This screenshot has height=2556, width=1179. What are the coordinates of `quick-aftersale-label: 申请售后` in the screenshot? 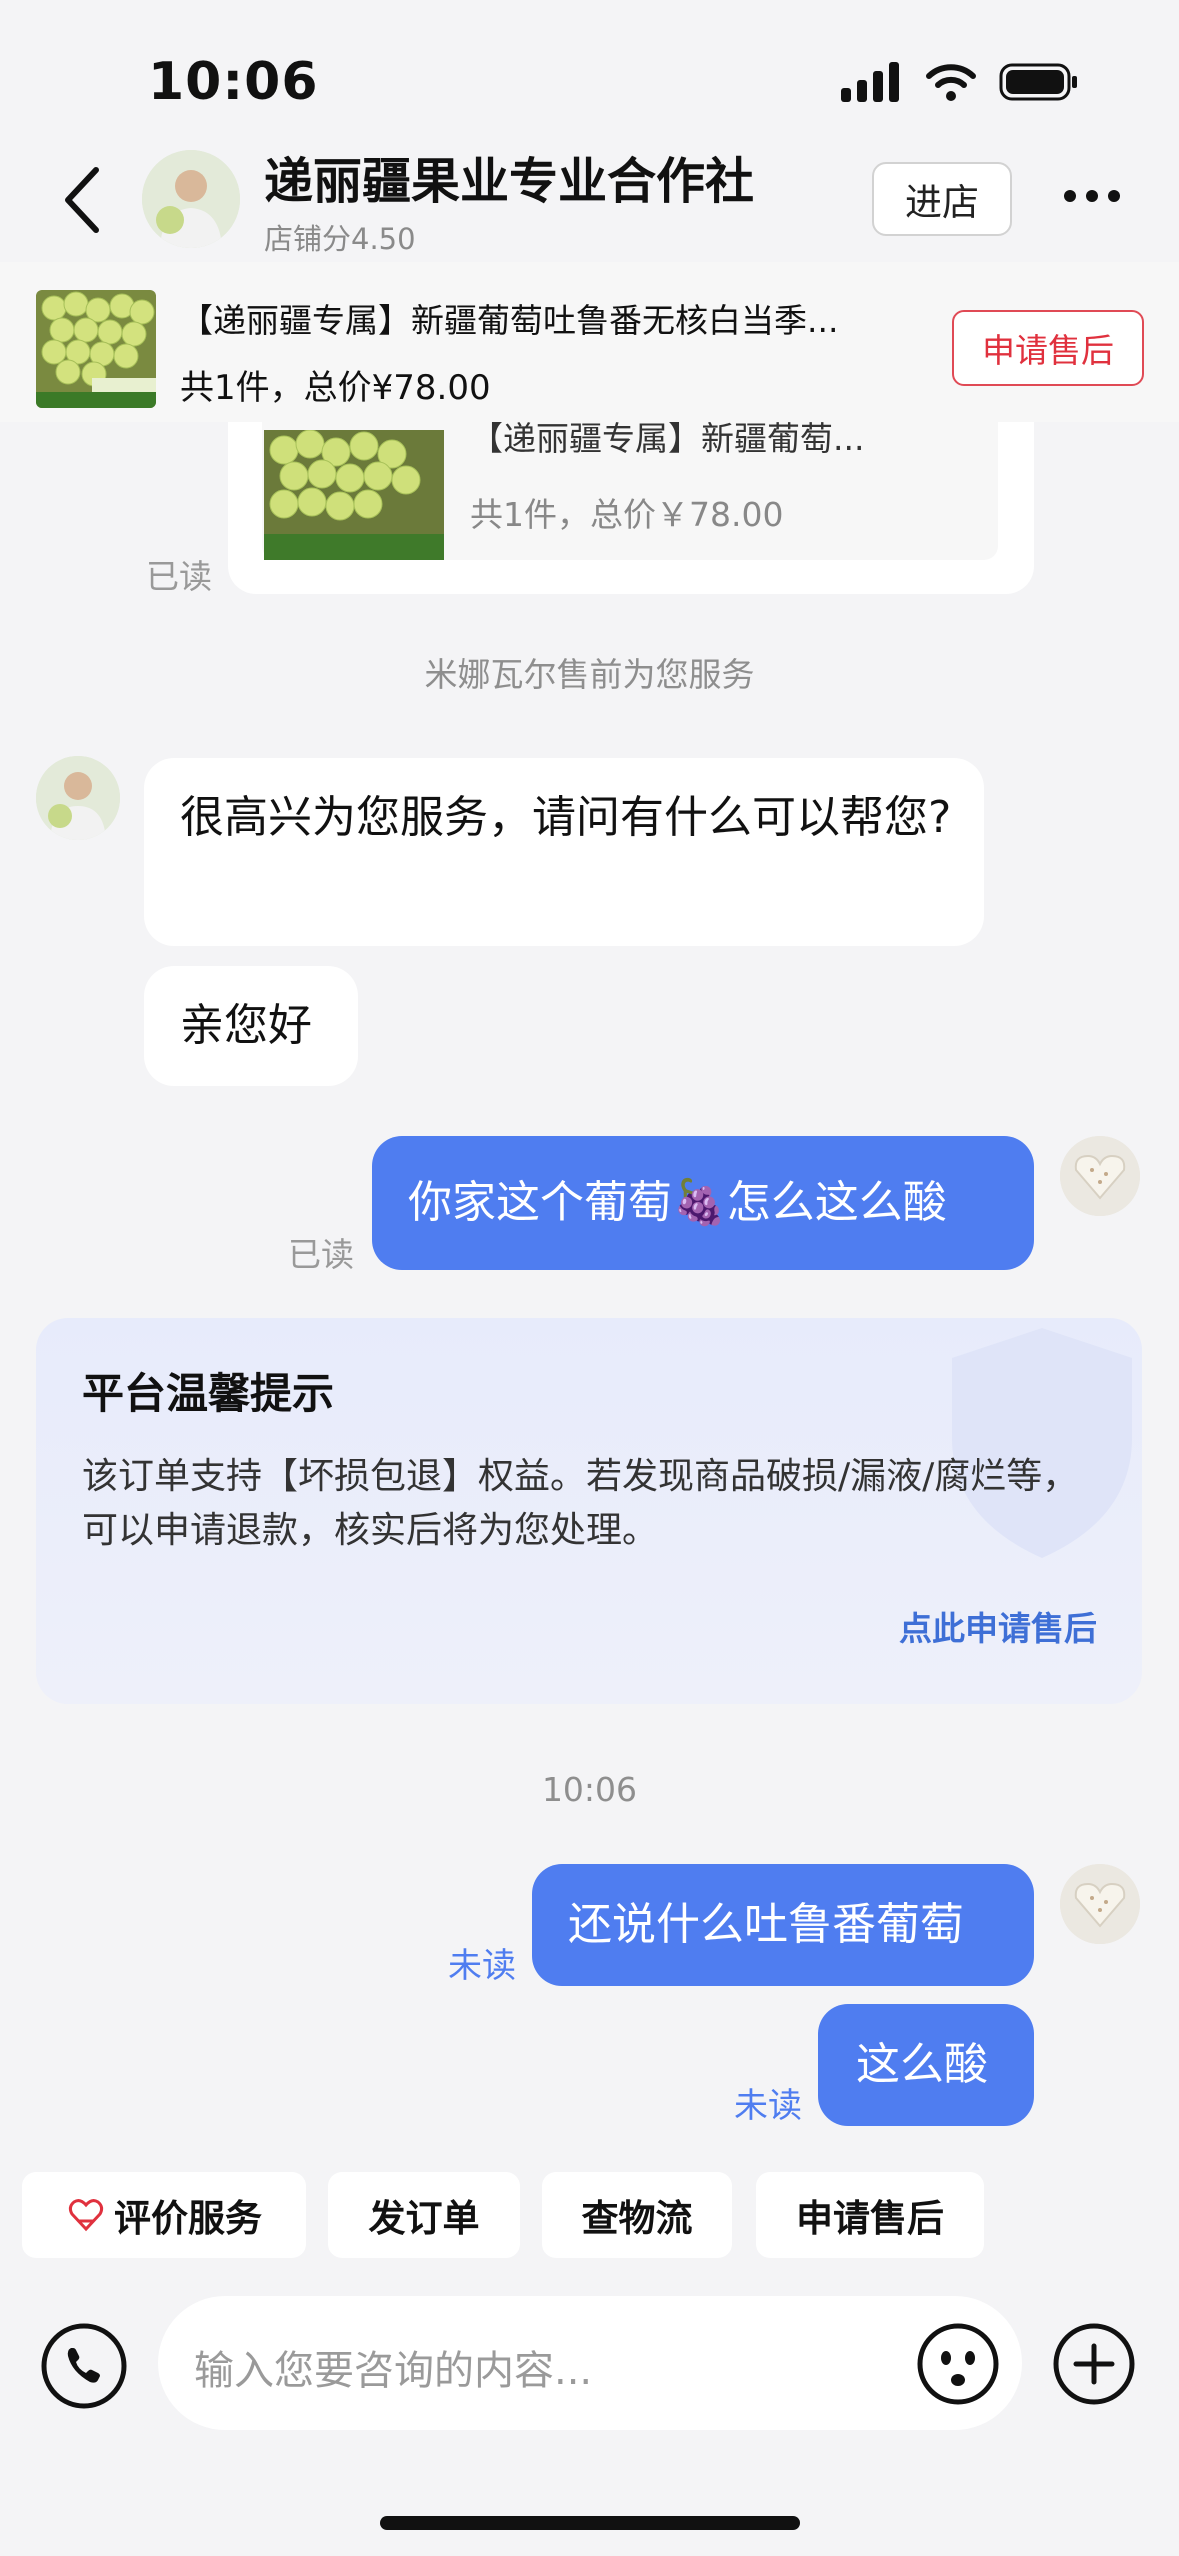 It's located at (870, 2218).